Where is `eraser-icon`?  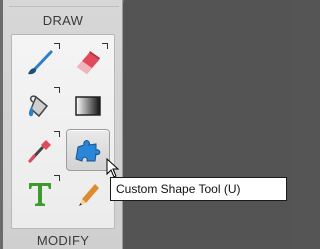 eraser-icon is located at coordinates (88, 62).